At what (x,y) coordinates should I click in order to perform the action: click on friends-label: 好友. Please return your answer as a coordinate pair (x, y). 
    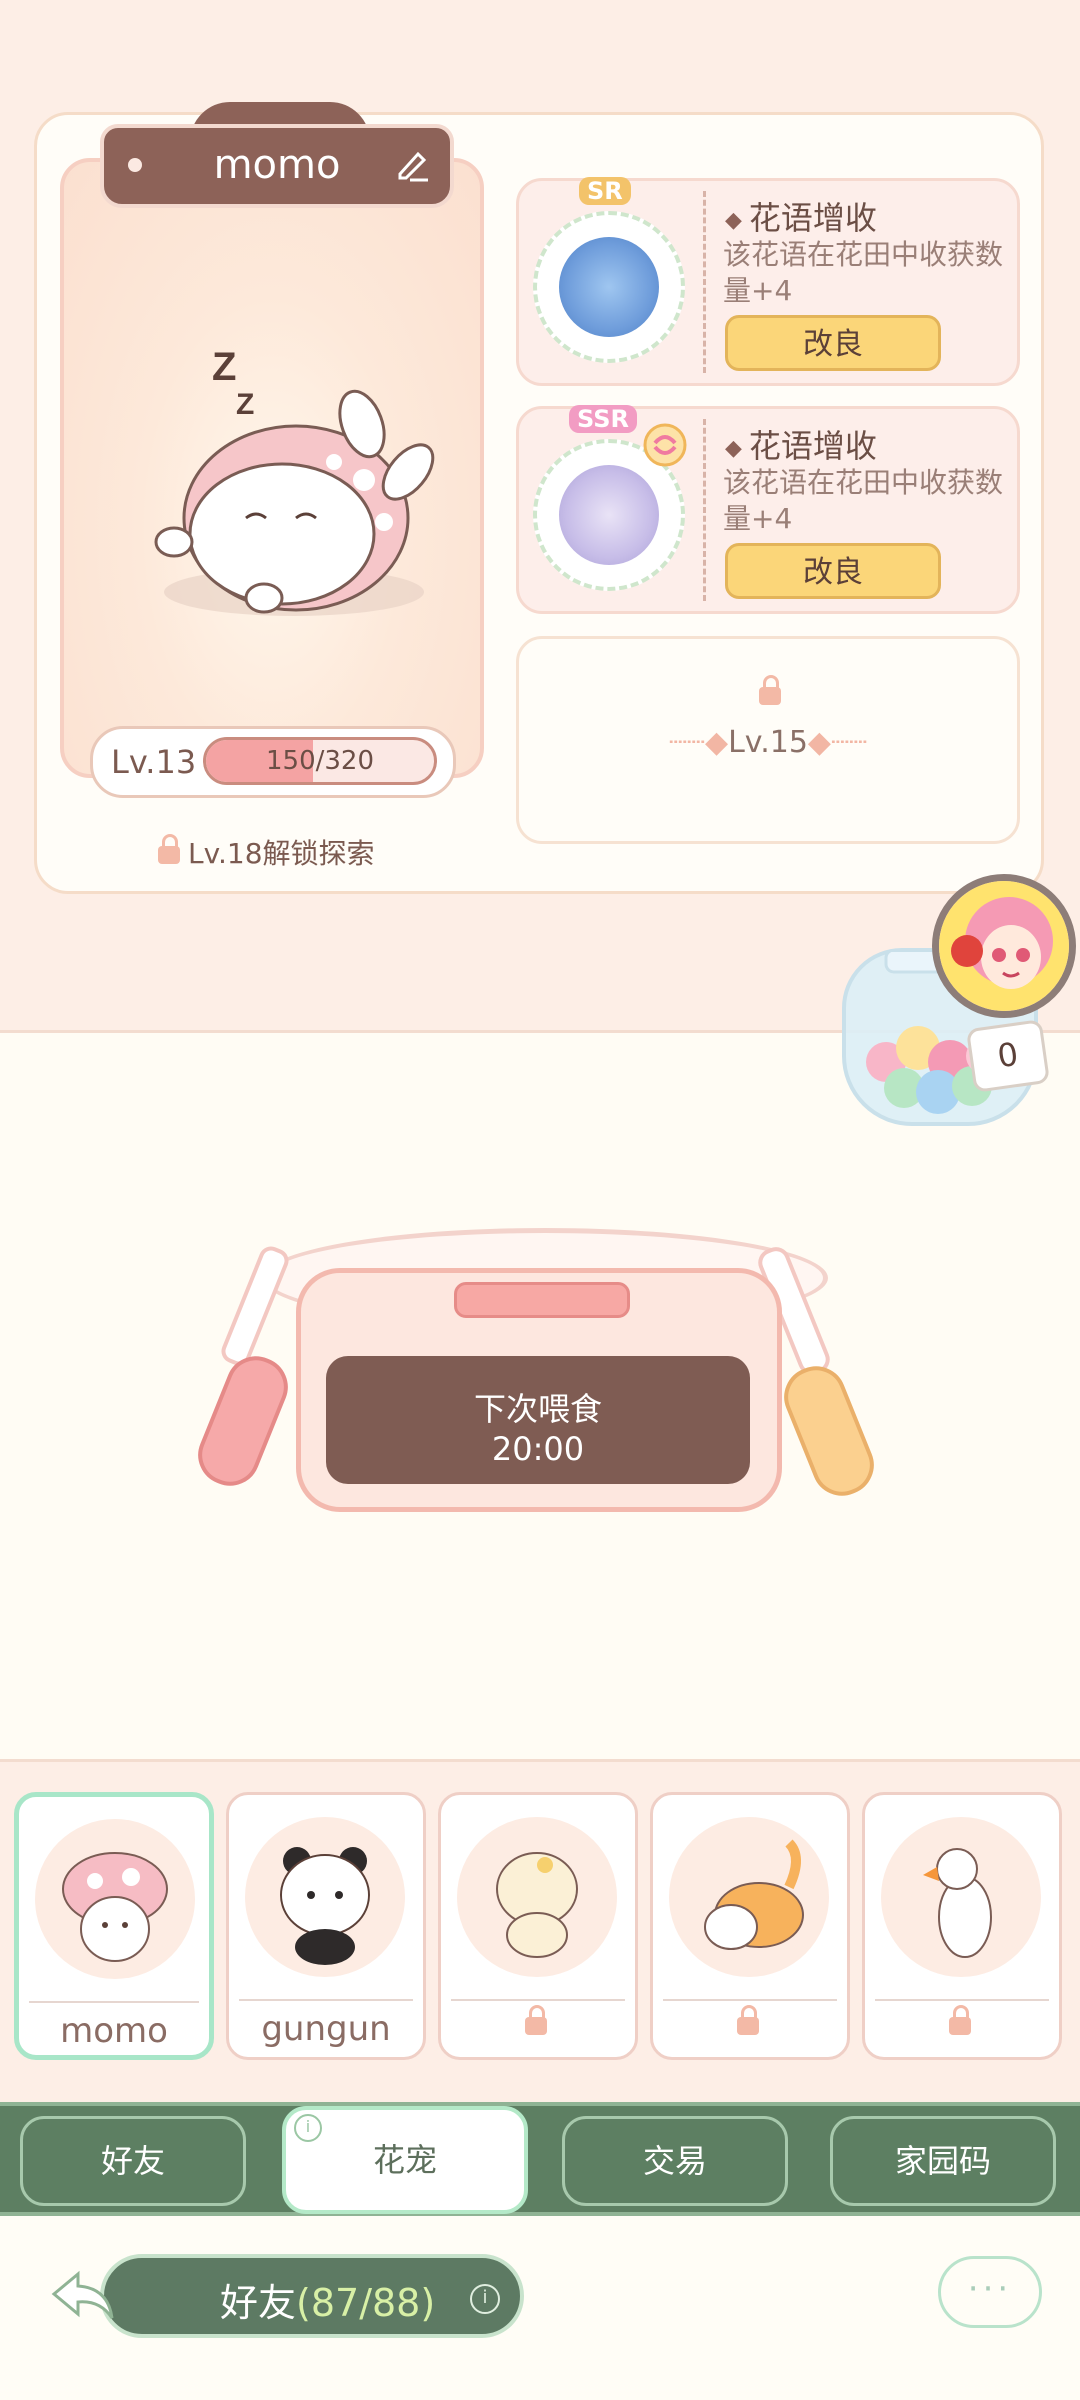
    Looking at the image, I should click on (258, 2303).